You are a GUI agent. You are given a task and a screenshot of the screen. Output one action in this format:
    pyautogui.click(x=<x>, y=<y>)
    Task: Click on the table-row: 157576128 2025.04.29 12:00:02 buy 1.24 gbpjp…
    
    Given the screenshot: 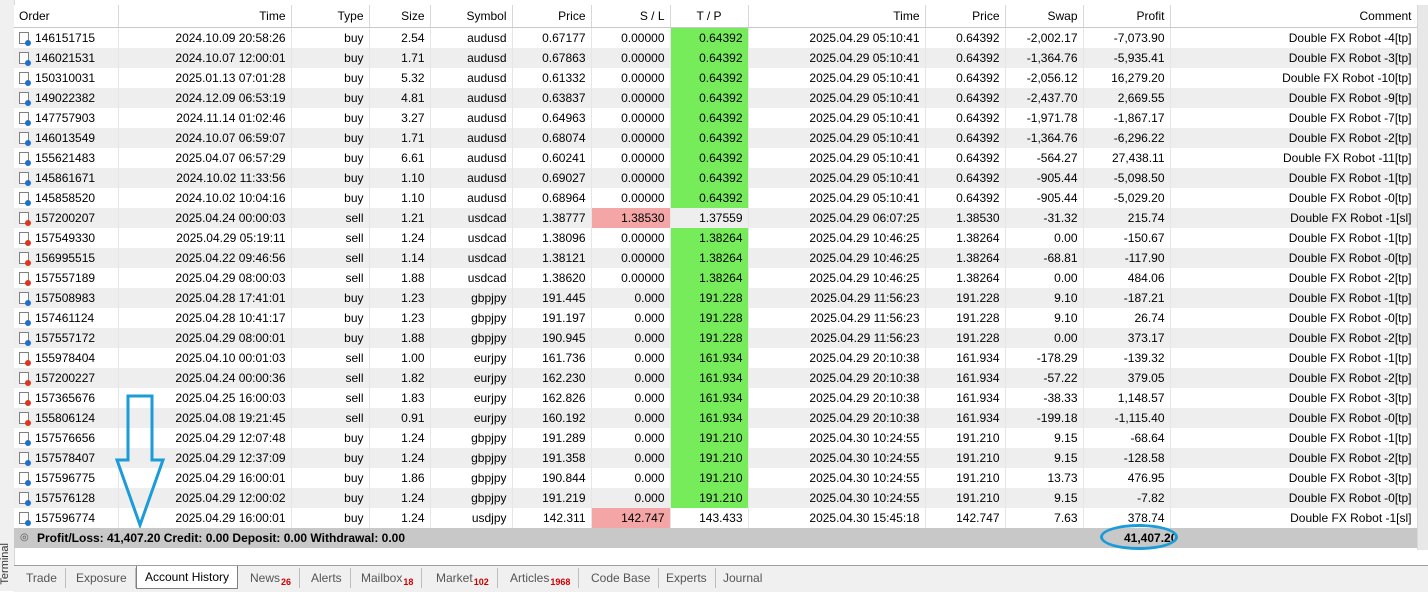 What is the action you would take?
    pyautogui.click(x=716, y=498)
    